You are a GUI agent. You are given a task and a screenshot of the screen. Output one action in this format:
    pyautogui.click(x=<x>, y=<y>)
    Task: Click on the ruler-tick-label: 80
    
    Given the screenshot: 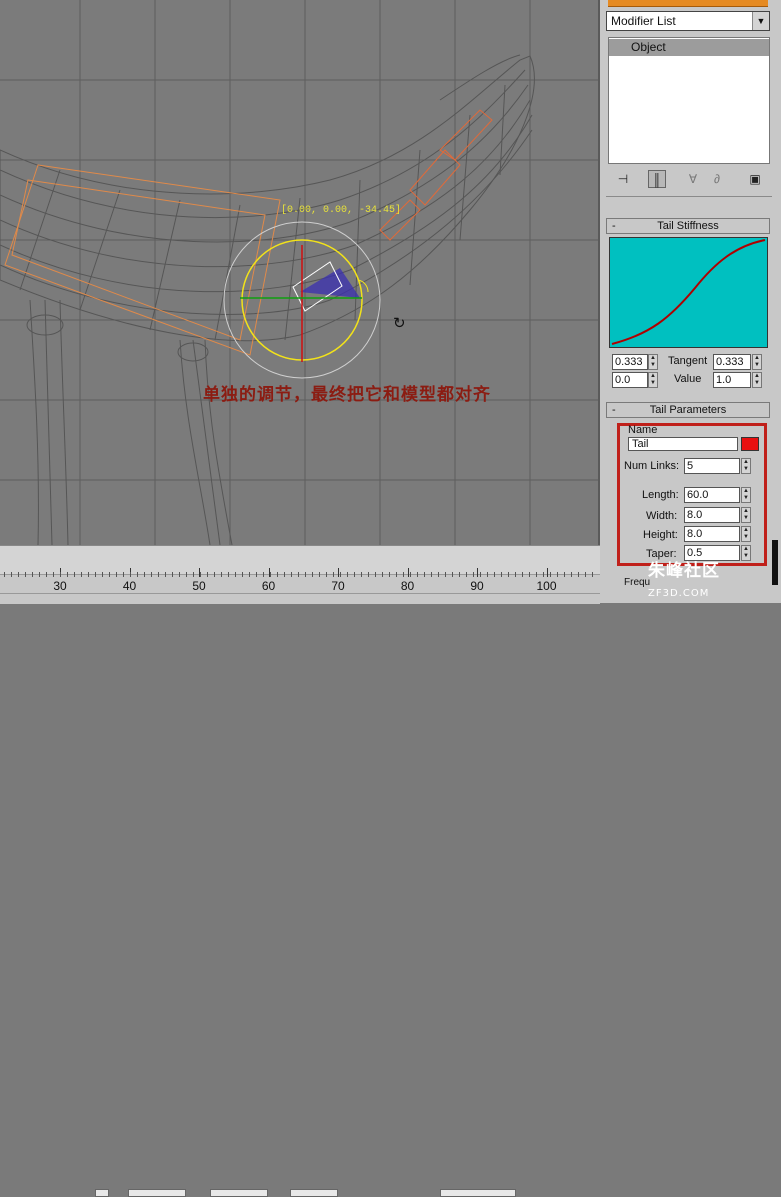 What is the action you would take?
    pyautogui.click(x=407, y=586)
    